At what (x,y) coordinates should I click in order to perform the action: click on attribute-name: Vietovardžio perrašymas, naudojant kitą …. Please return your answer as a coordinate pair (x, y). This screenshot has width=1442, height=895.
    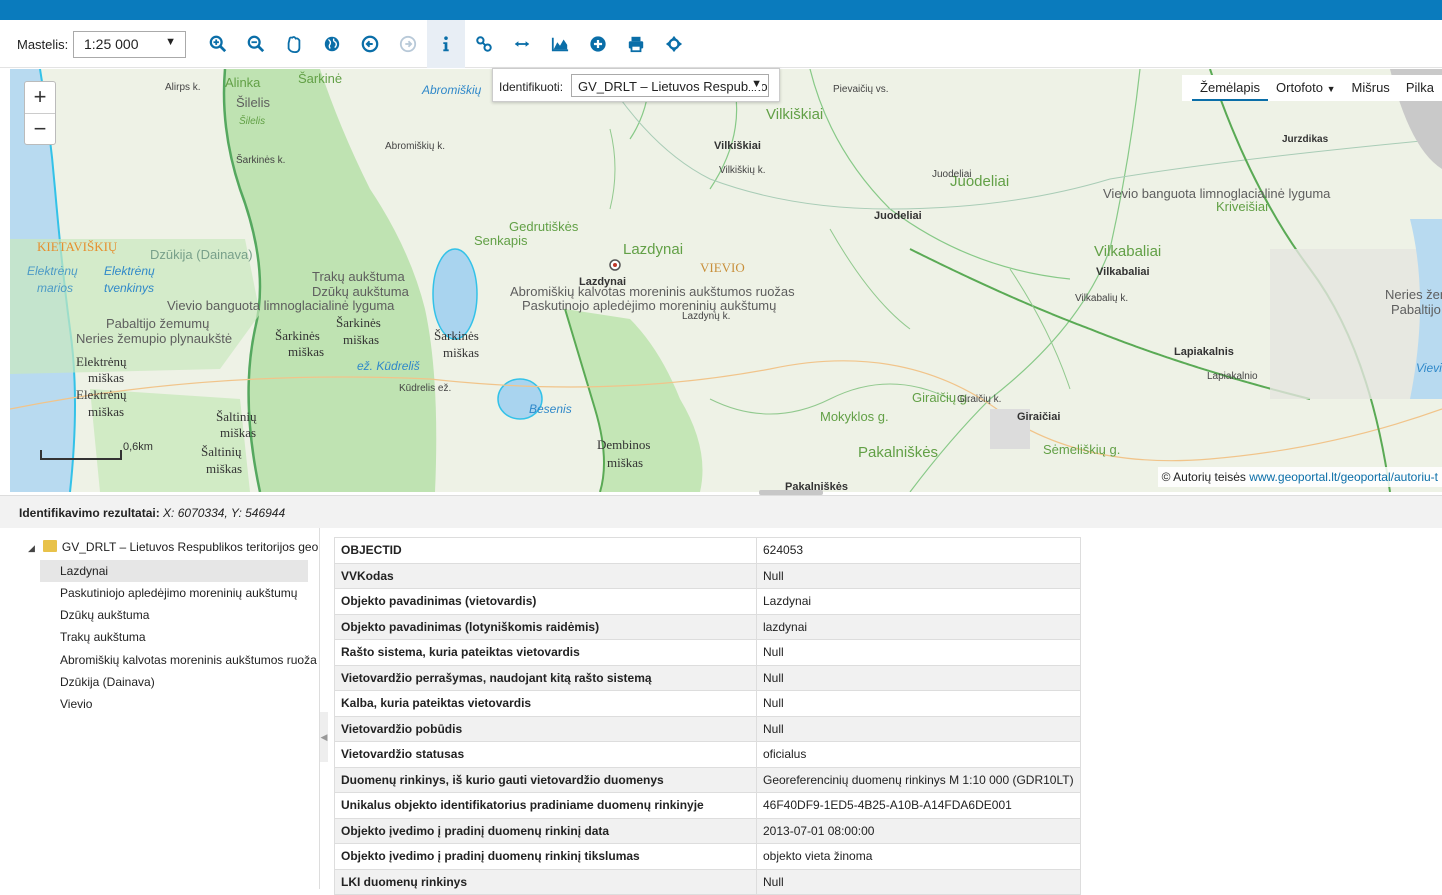
    Looking at the image, I should click on (545, 677).